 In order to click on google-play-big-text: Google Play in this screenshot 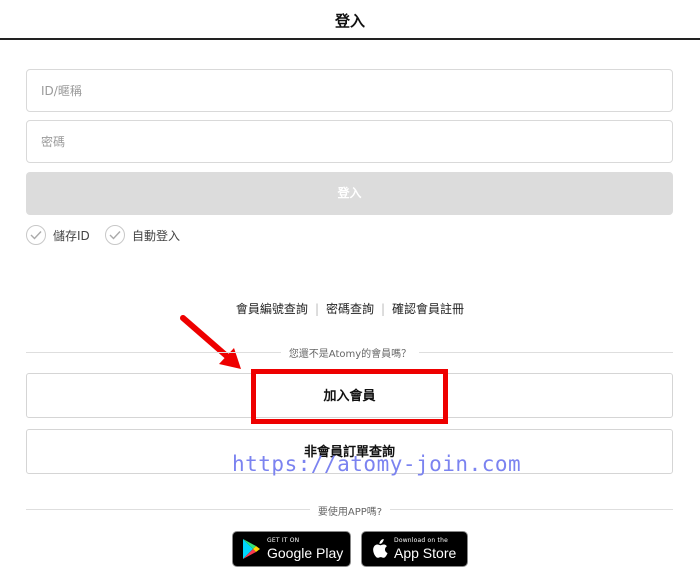, I will do `click(305, 553)`.